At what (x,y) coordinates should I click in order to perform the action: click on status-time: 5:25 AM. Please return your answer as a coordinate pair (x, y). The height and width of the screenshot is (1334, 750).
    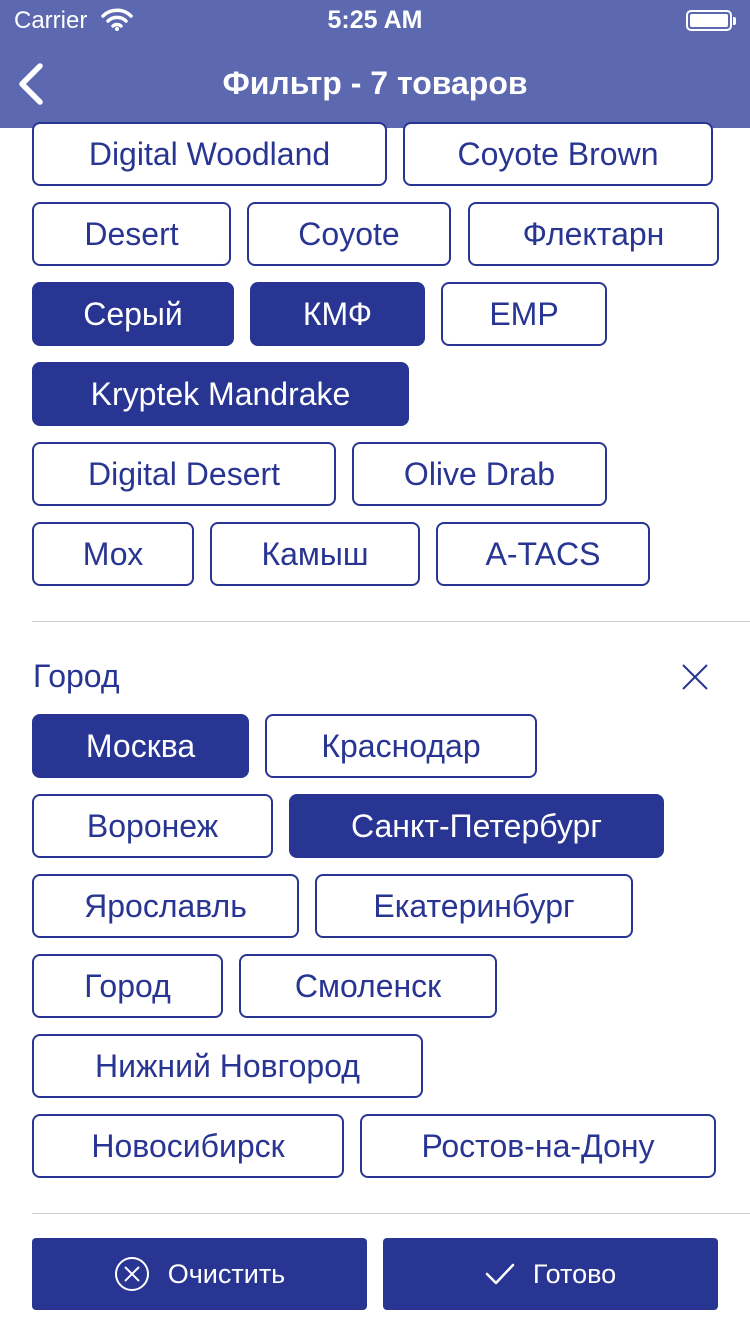
    Looking at the image, I should click on (375, 20).